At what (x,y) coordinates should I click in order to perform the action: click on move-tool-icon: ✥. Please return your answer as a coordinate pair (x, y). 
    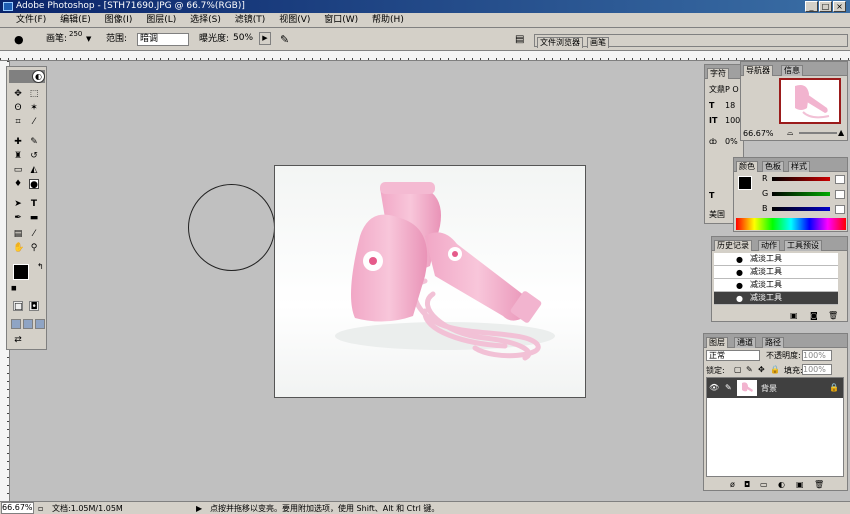
    Looking at the image, I should click on (18, 94).